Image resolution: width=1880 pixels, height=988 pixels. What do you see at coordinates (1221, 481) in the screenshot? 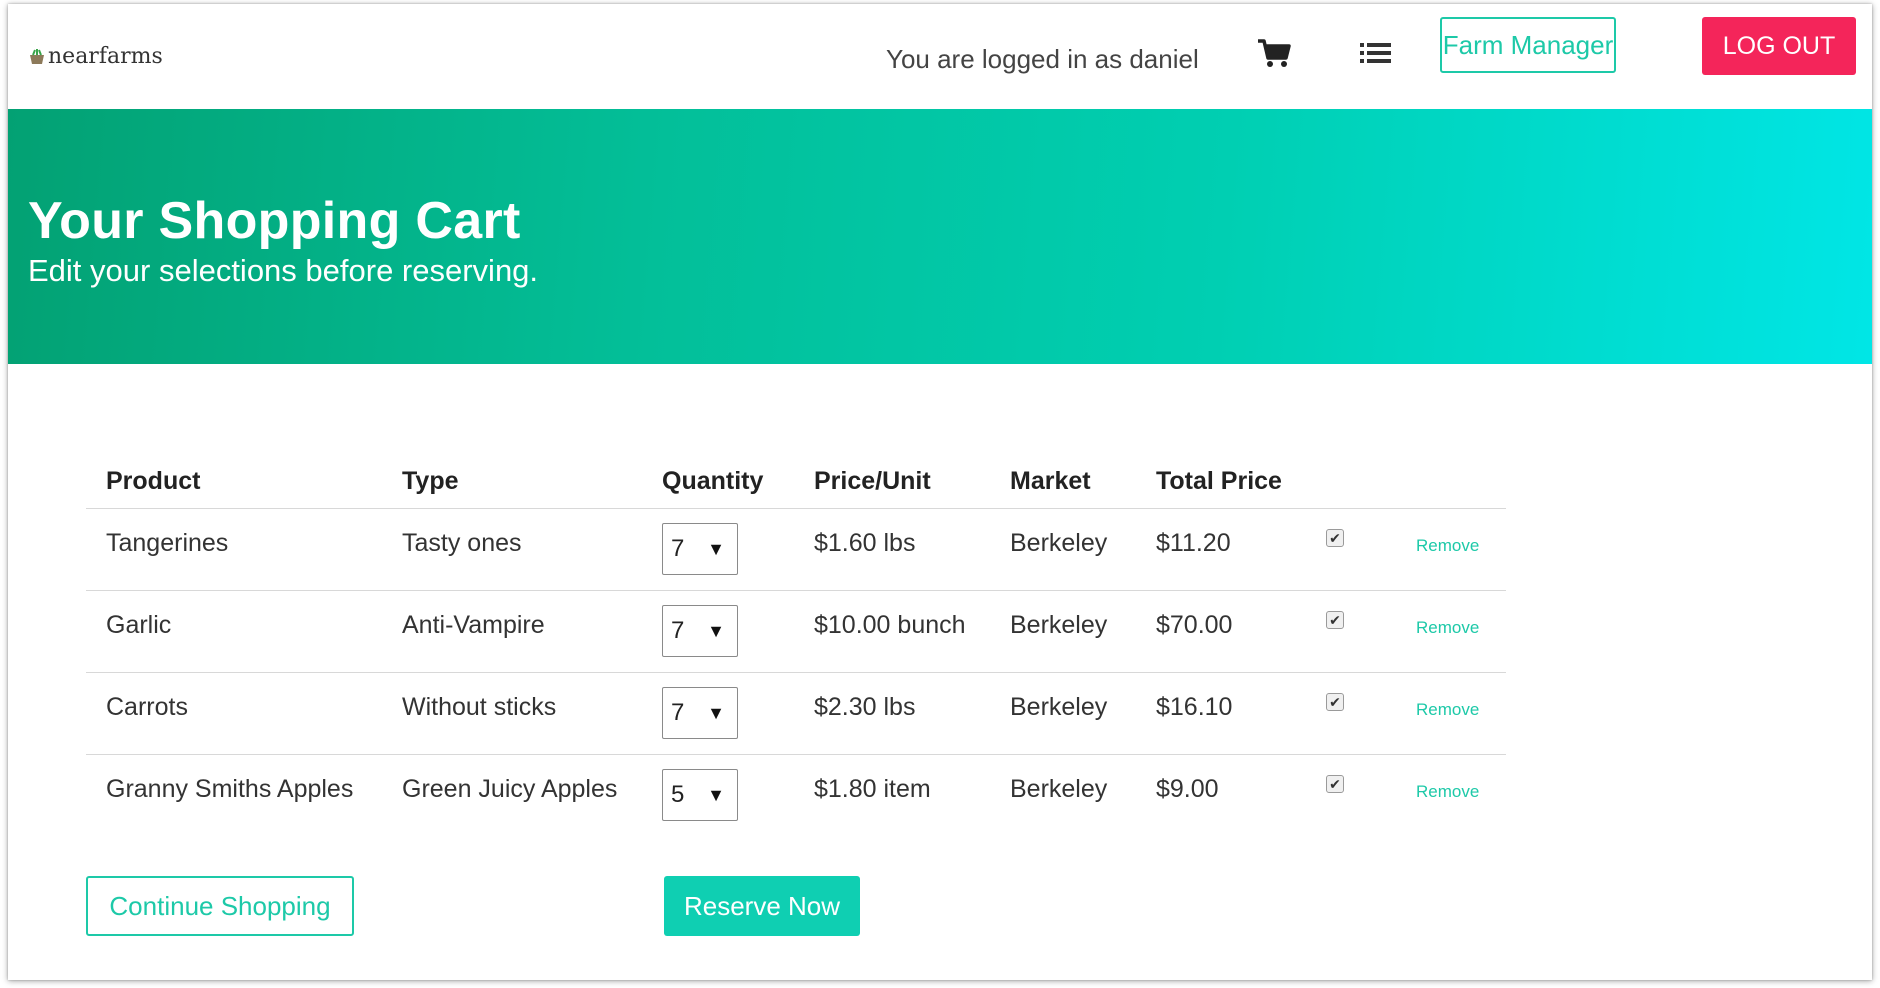
I see `column-header-total-price: Total Price` at bounding box center [1221, 481].